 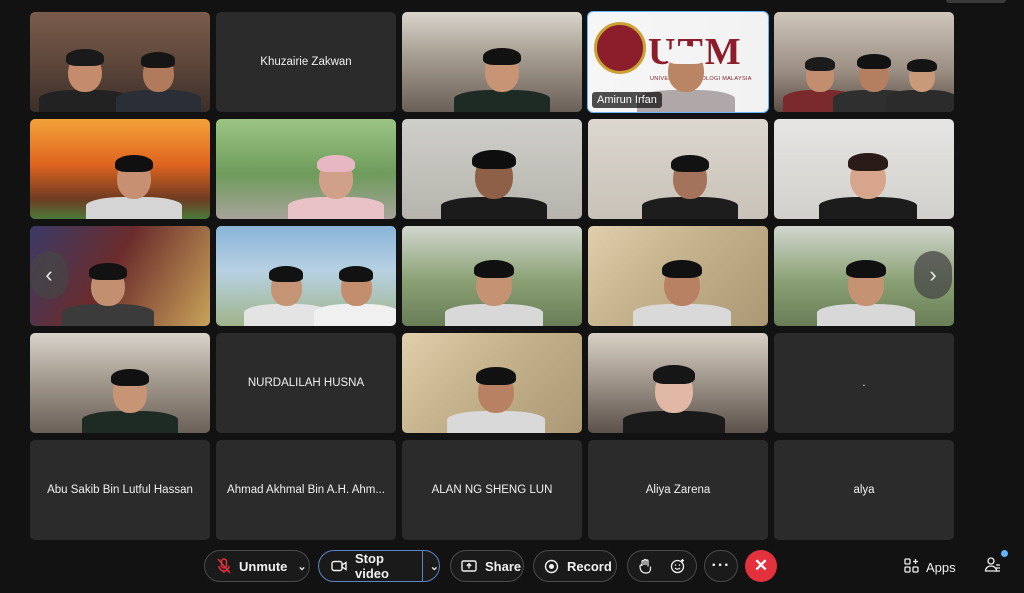 I want to click on notification-dot, so click(x=1004, y=553).